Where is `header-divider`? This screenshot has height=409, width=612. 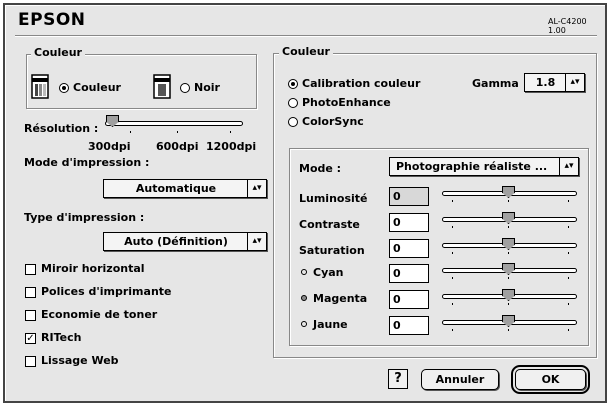
header-divider is located at coordinates (306, 35).